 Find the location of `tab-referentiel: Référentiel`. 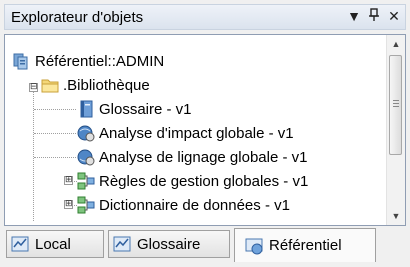

tab-referentiel: Référentiel is located at coordinates (305, 245).